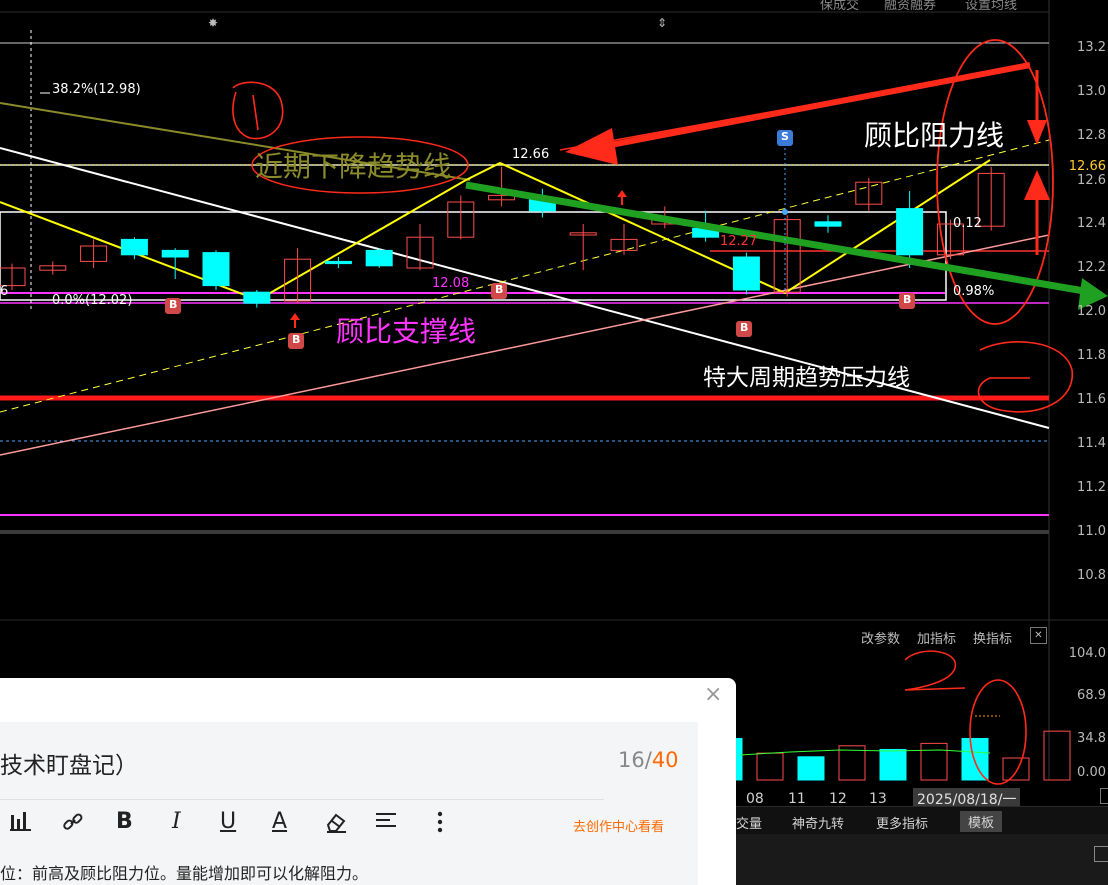 The height and width of the screenshot is (885, 1108). I want to click on counter-current: 16, so click(631, 760).